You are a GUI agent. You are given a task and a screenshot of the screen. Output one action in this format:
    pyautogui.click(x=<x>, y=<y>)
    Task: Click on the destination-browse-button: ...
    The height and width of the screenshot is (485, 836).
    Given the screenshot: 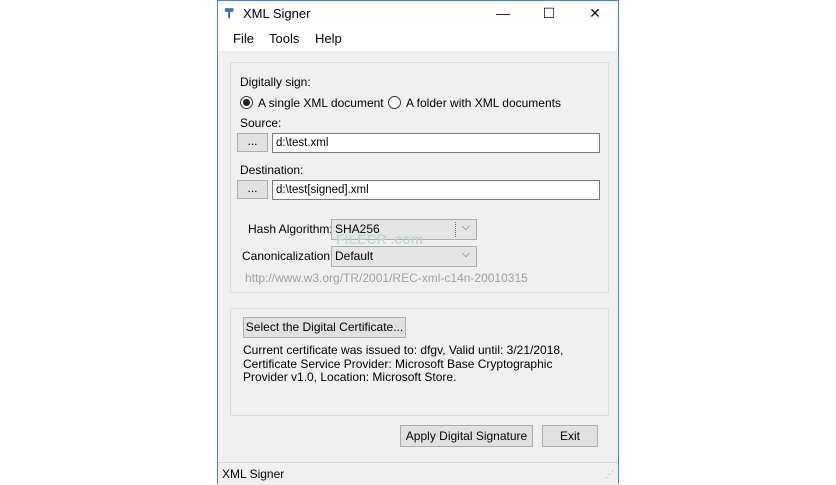 What is the action you would take?
    pyautogui.click(x=252, y=189)
    